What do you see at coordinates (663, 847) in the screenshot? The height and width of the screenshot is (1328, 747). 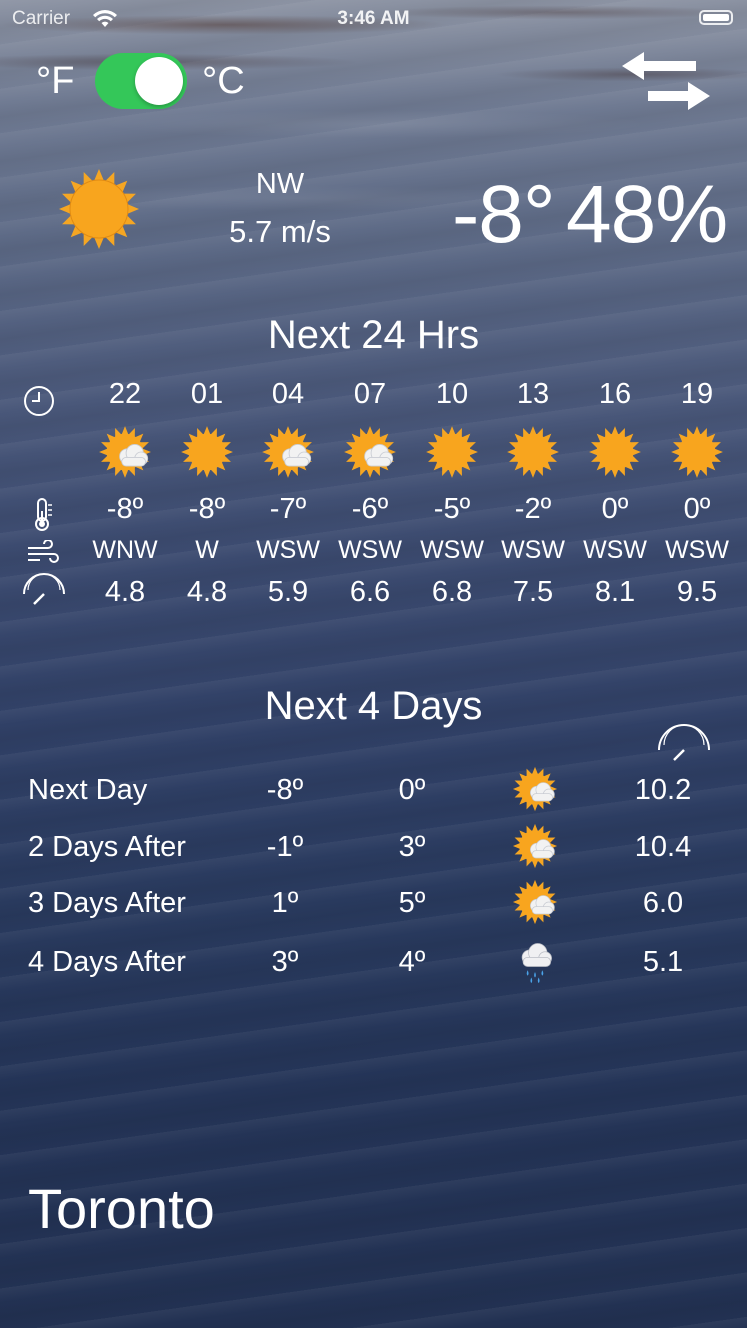 I see `day-wind-speed: 10.4` at bounding box center [663, 847].